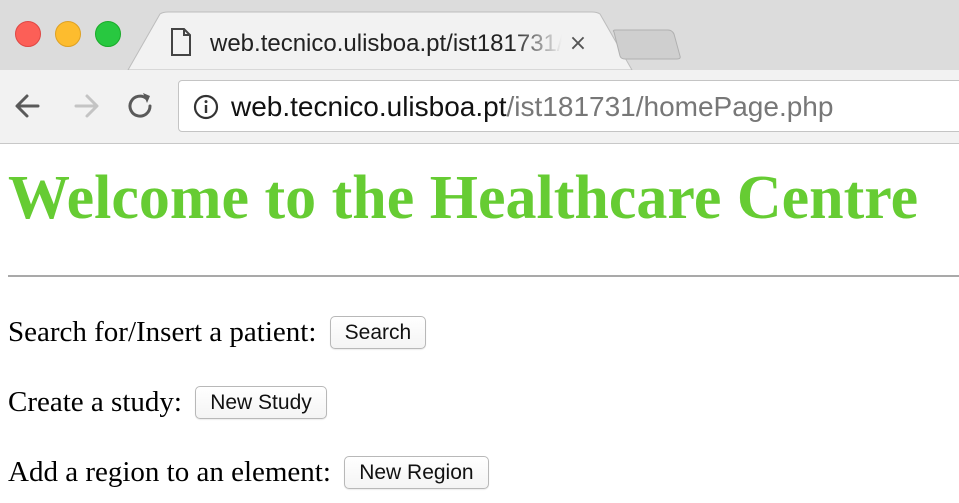 The width and height of the screenshot is (959, 503). What do you see at coordinates (483, 276) in the screenshot?
I see `horizontal-divider` at bounding box center [483, 276].